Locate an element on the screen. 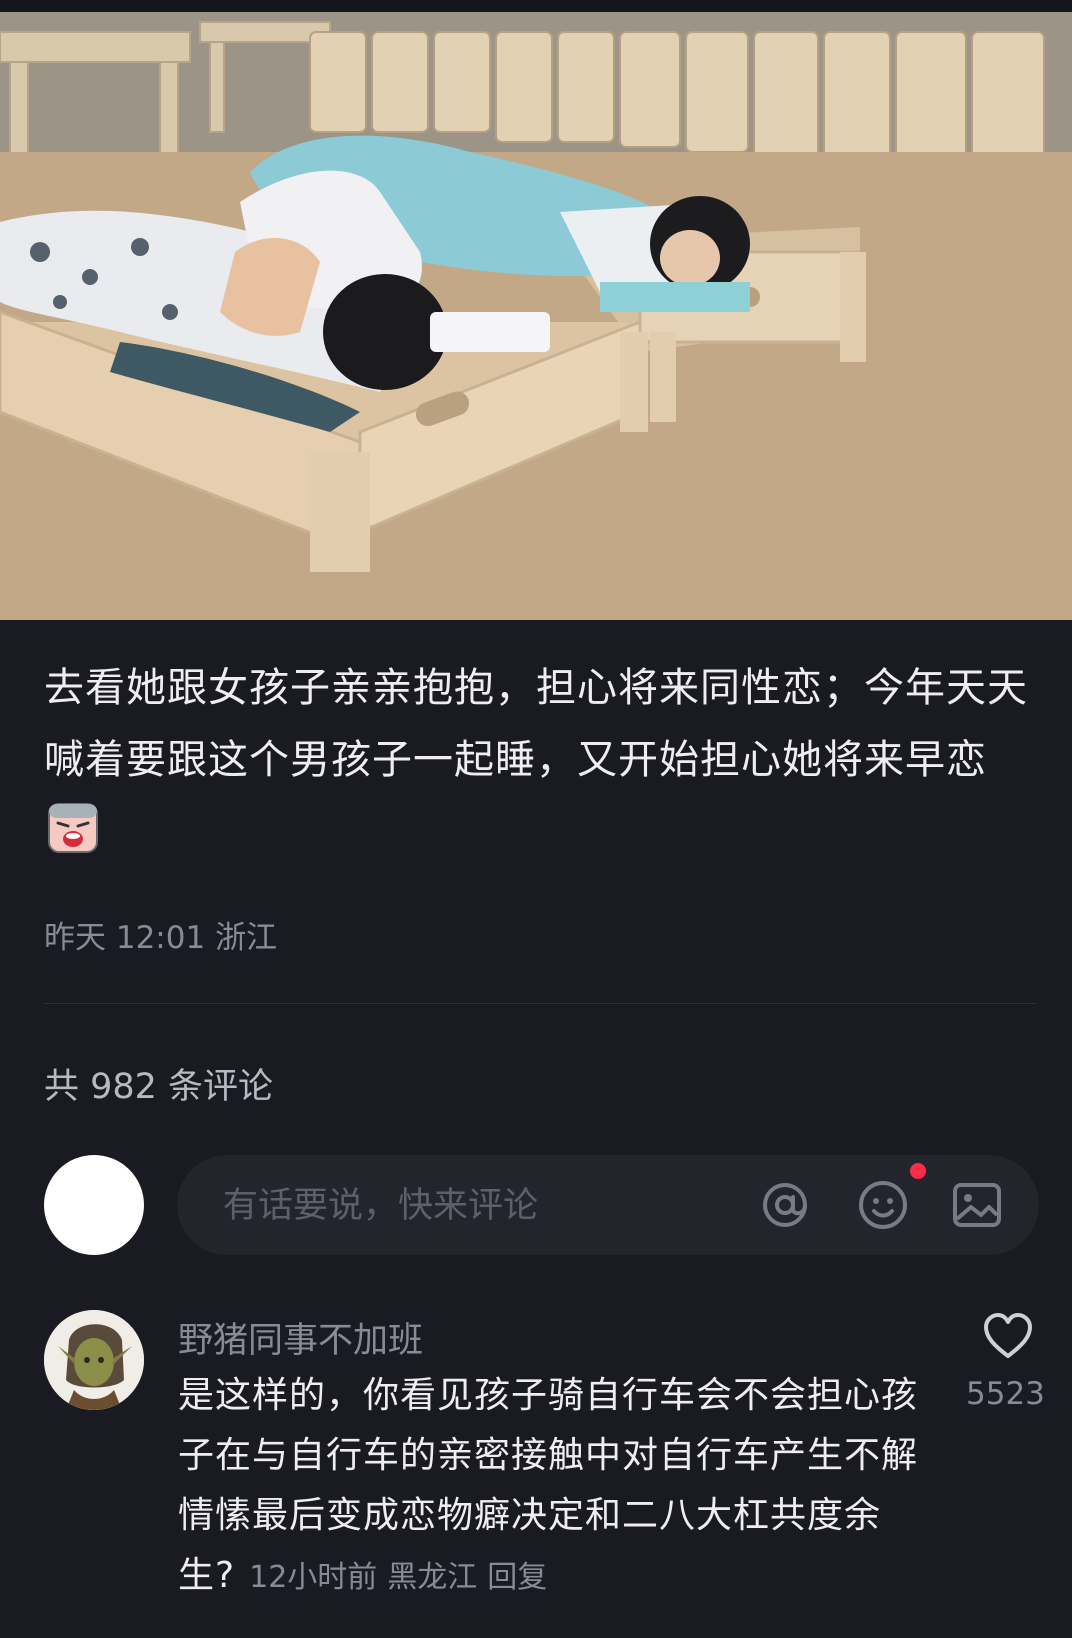  divider is located at coordinates (540, 1003).